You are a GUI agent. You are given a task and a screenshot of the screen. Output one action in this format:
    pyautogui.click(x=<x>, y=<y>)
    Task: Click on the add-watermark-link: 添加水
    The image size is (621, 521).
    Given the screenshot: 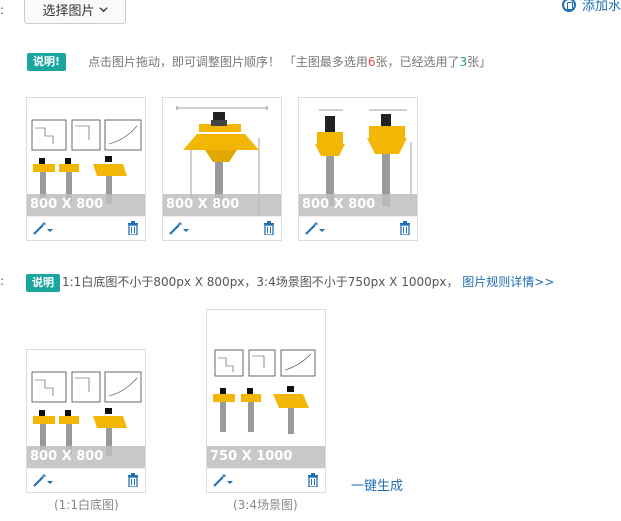 What is the action you would take?
    pyautogui.click(x=591, y=7)
    